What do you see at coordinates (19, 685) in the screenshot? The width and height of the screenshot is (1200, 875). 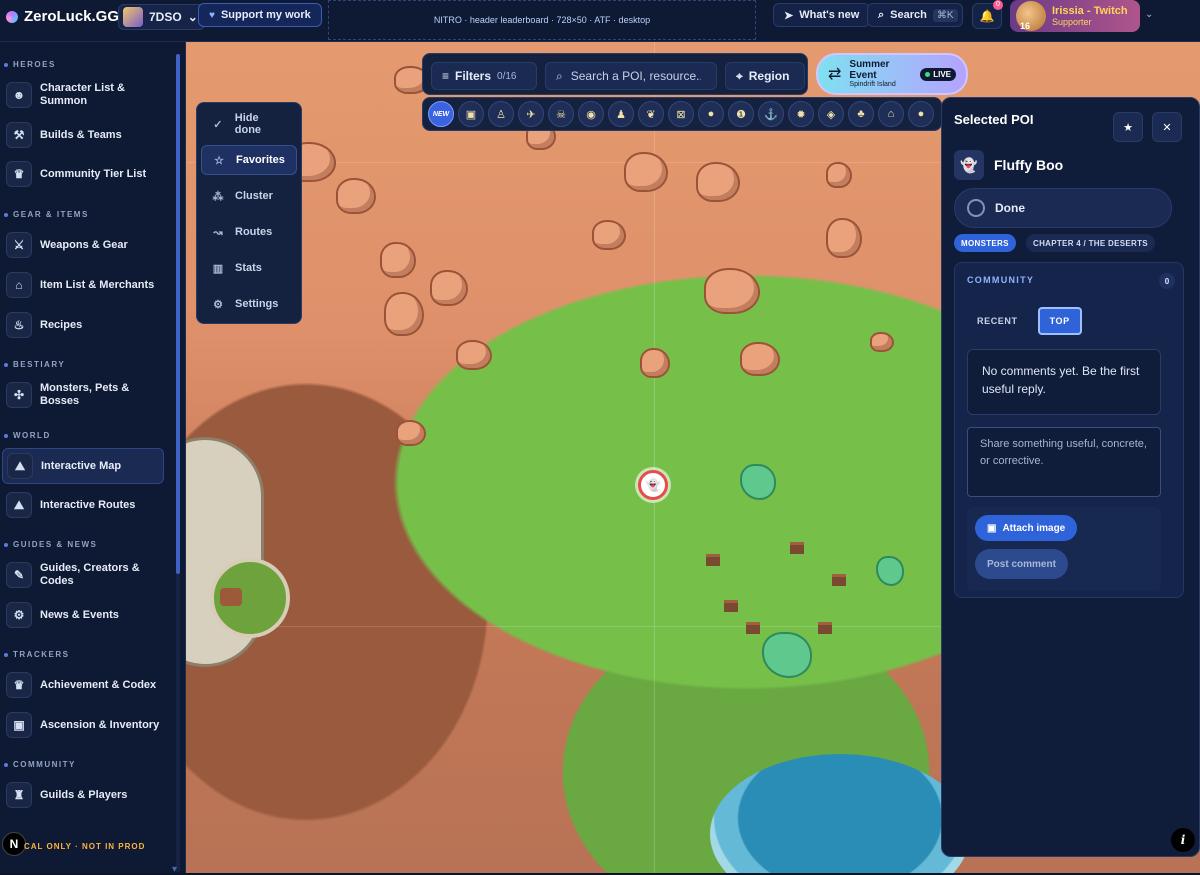 I see `achievement-icon: ♛` at bounding box center [19, 685].